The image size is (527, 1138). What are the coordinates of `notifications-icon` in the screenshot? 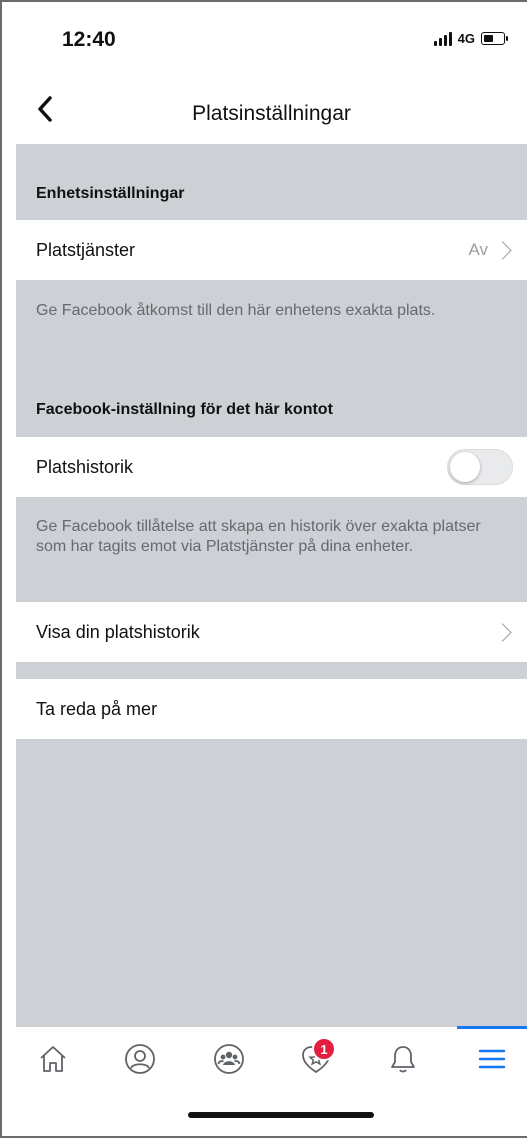 It's located at (403, 1059).